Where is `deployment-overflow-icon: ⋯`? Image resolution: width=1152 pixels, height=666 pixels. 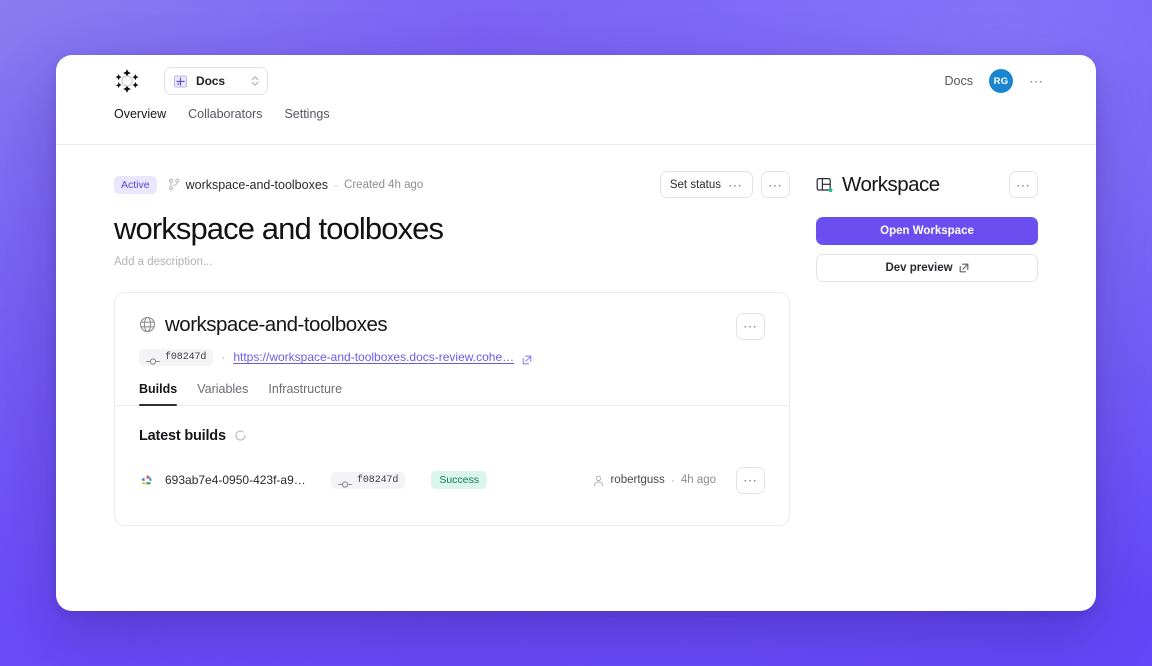
deployment-overflow-icon: ⋯ is located at coordinates (750, 326).